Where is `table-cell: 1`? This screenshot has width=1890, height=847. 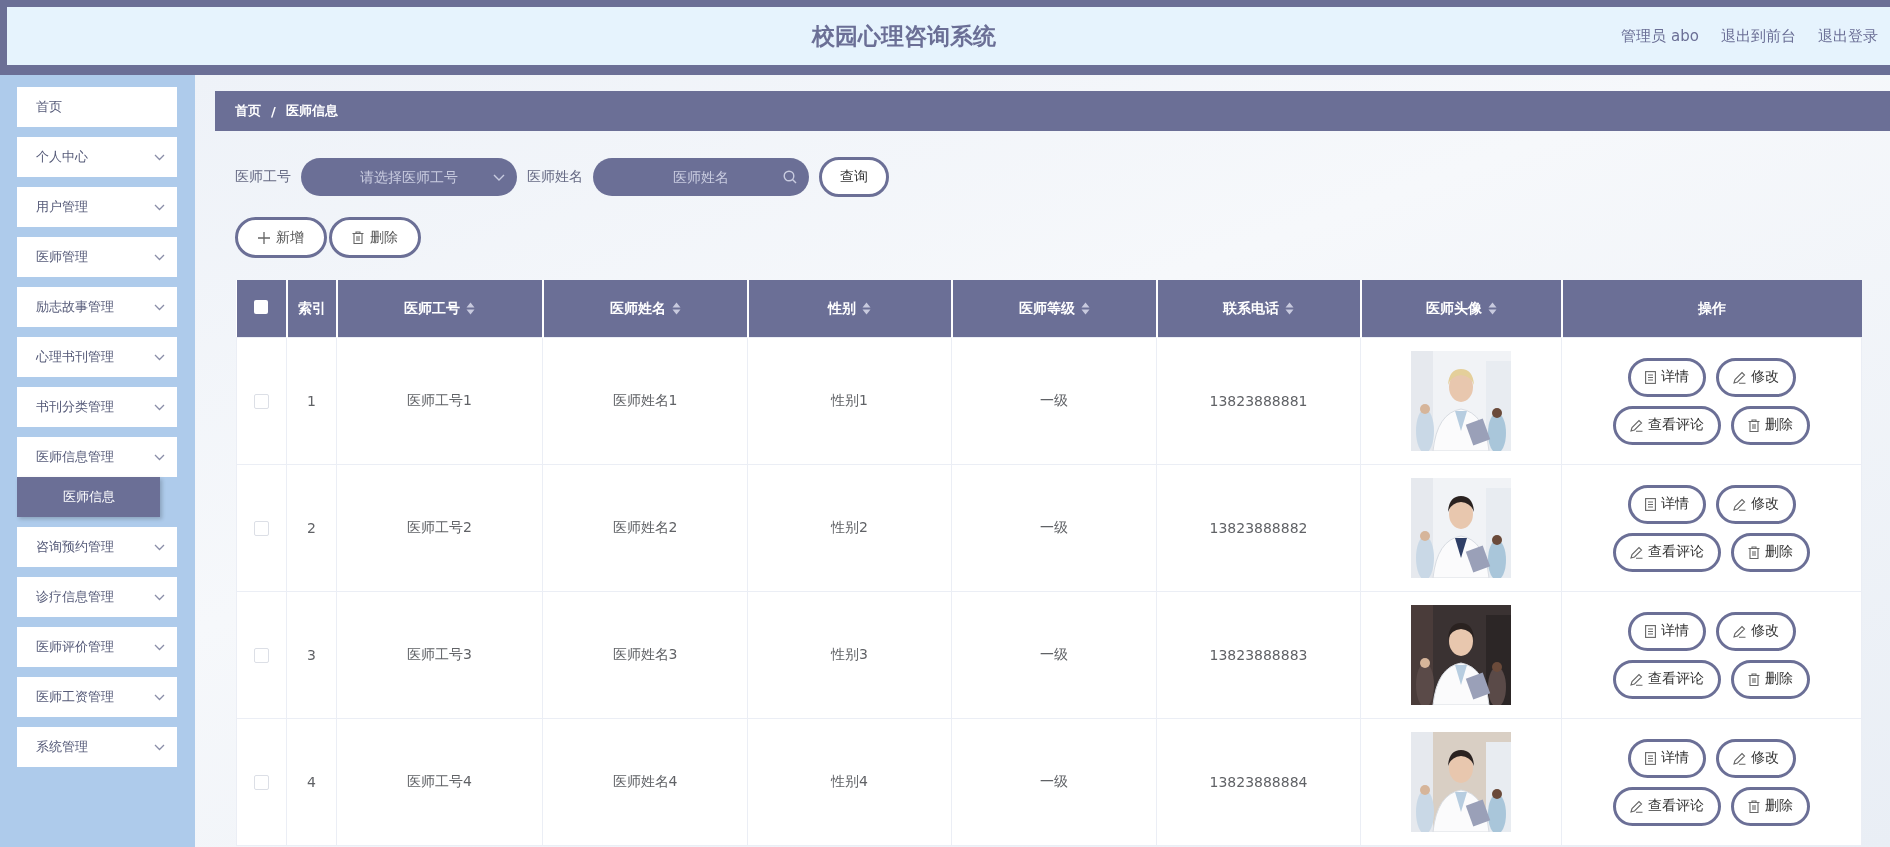
table-cell: 1 is located at coordinates (311, 401).